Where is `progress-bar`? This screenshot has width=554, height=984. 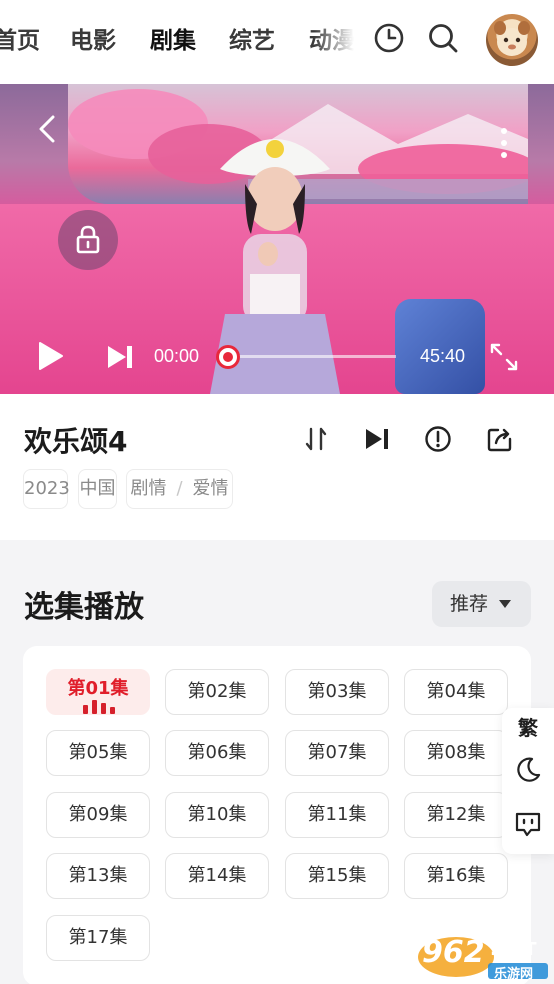 progress-bar is located at coordinates (316, 356).